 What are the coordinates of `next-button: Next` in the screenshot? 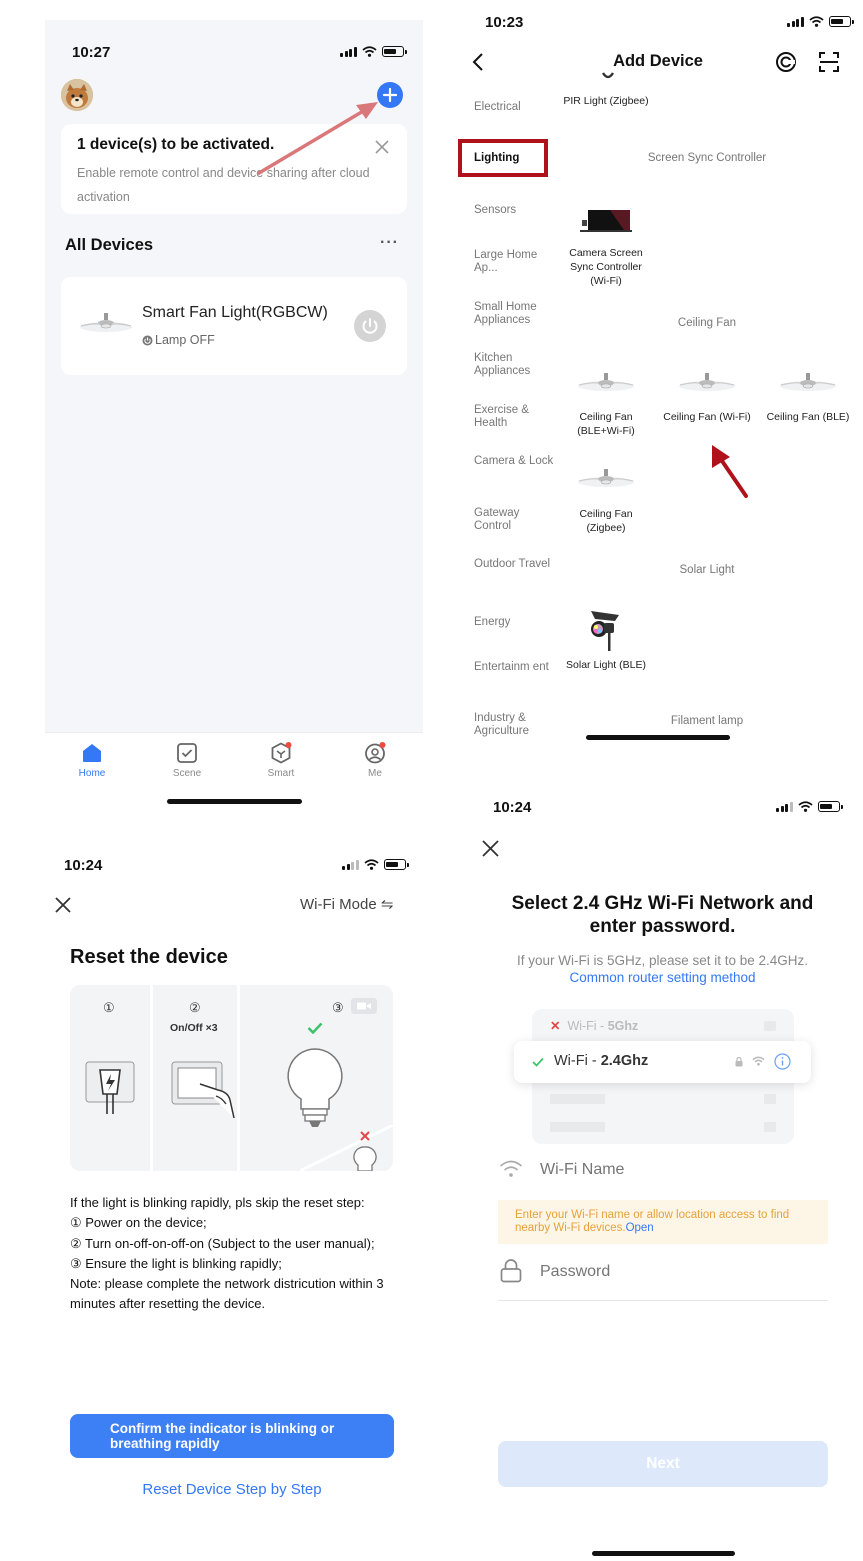 It's located at (663, 1464).